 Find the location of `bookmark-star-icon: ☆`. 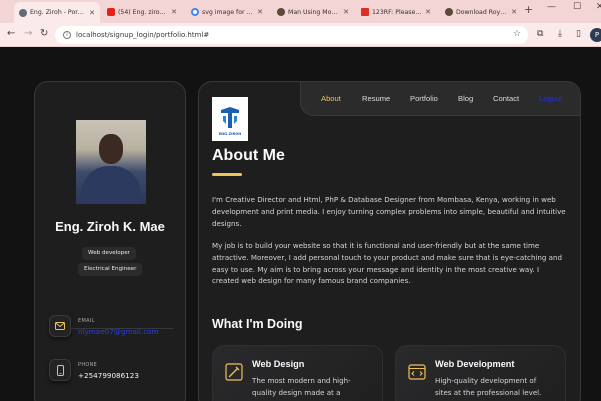

bookmark-star-icon: ☆ is located at coordinates (517, 34).